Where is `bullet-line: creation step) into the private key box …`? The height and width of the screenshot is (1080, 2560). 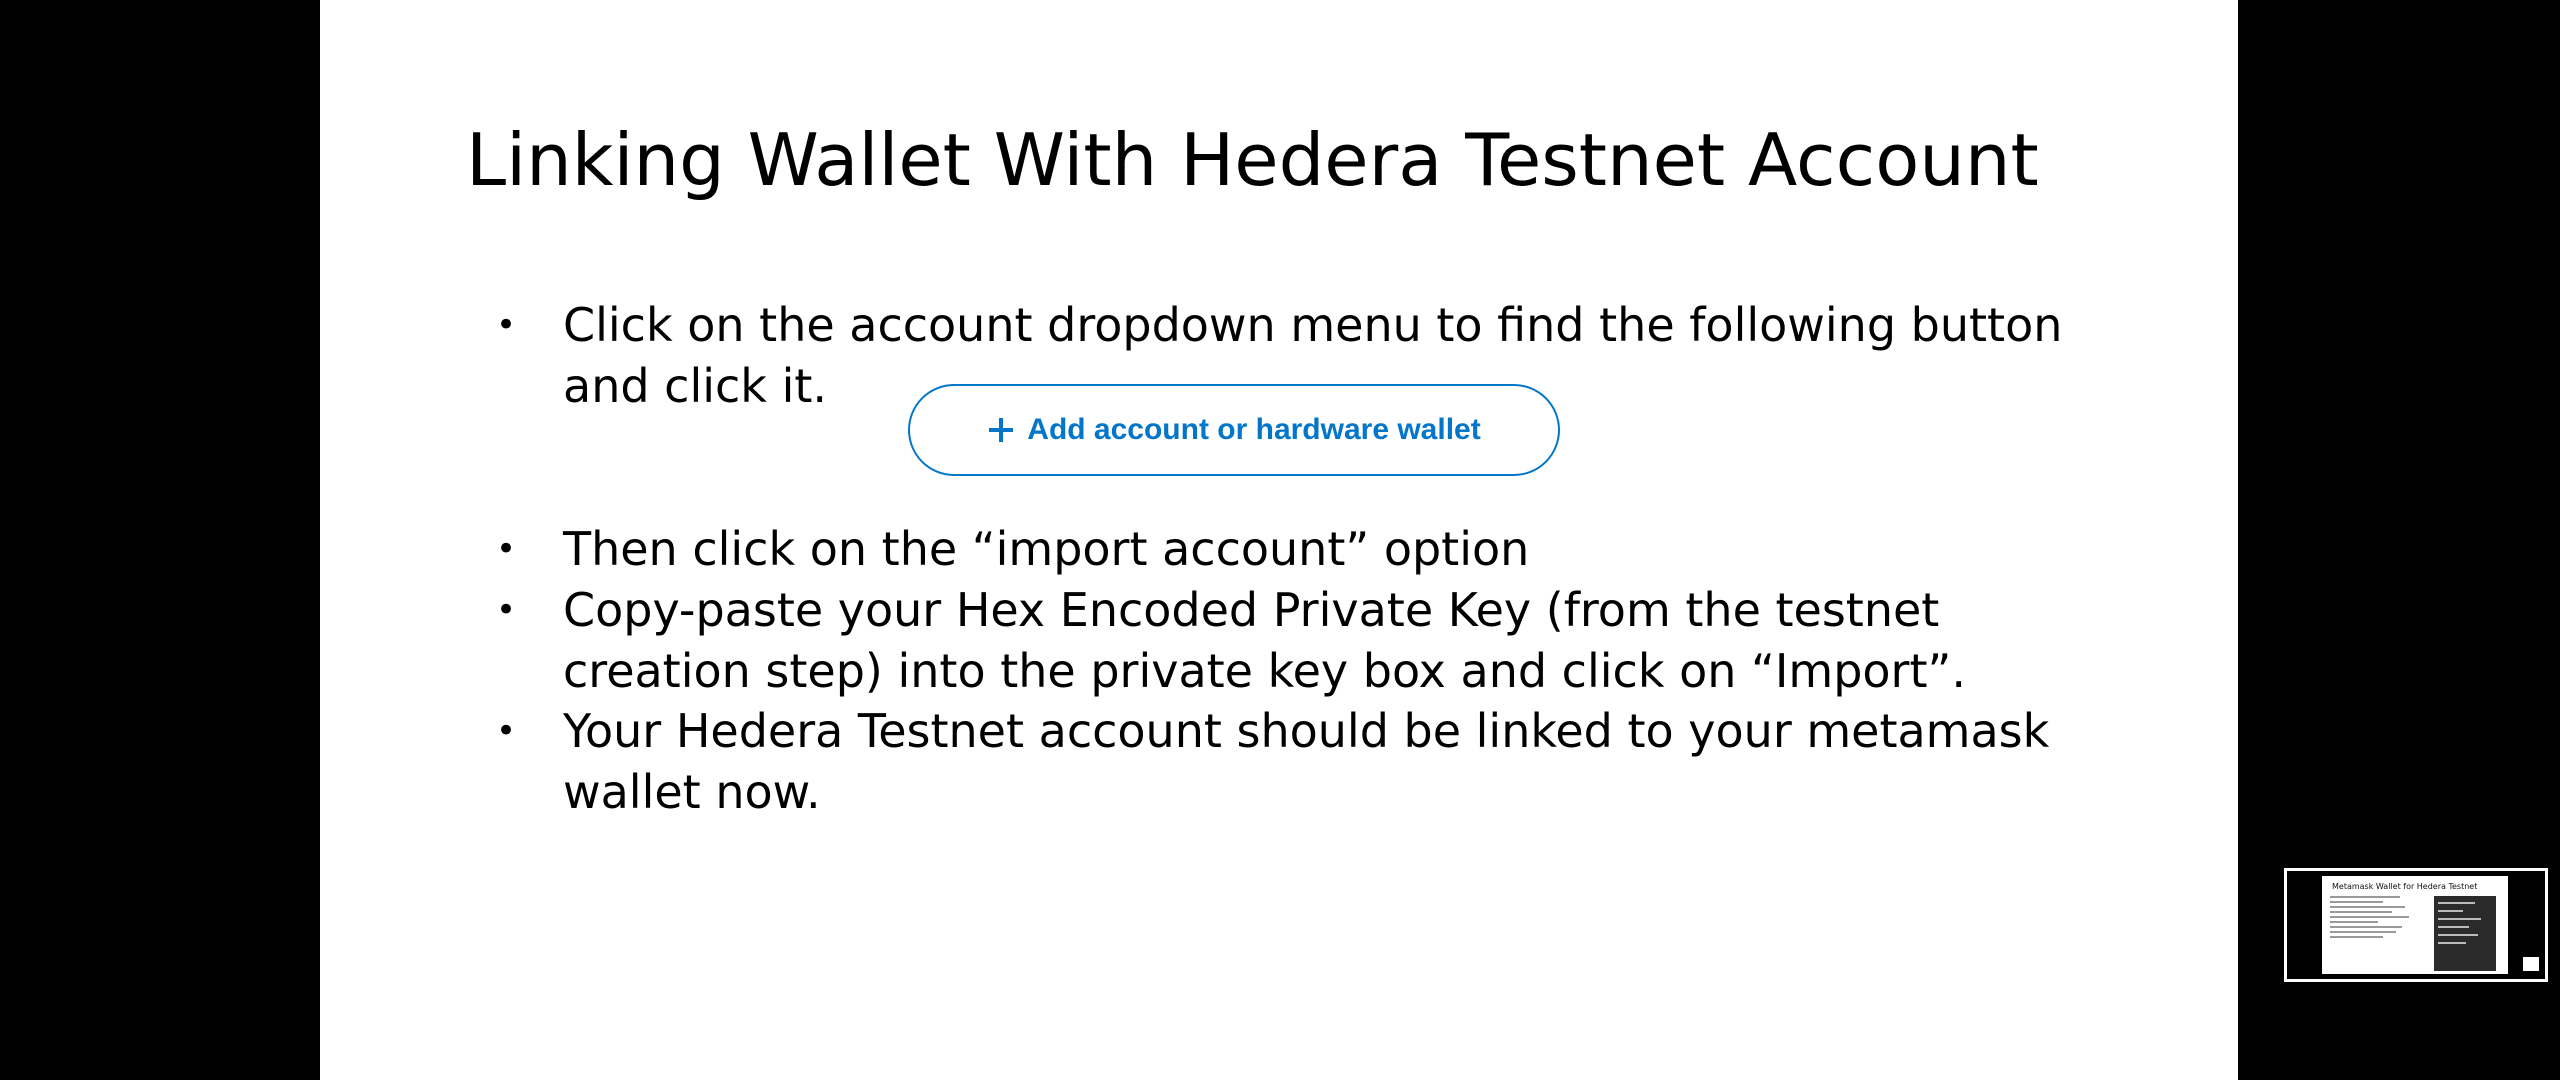
bullet-line: creation step) into the private key box … is located at coordinates (1264, 671).